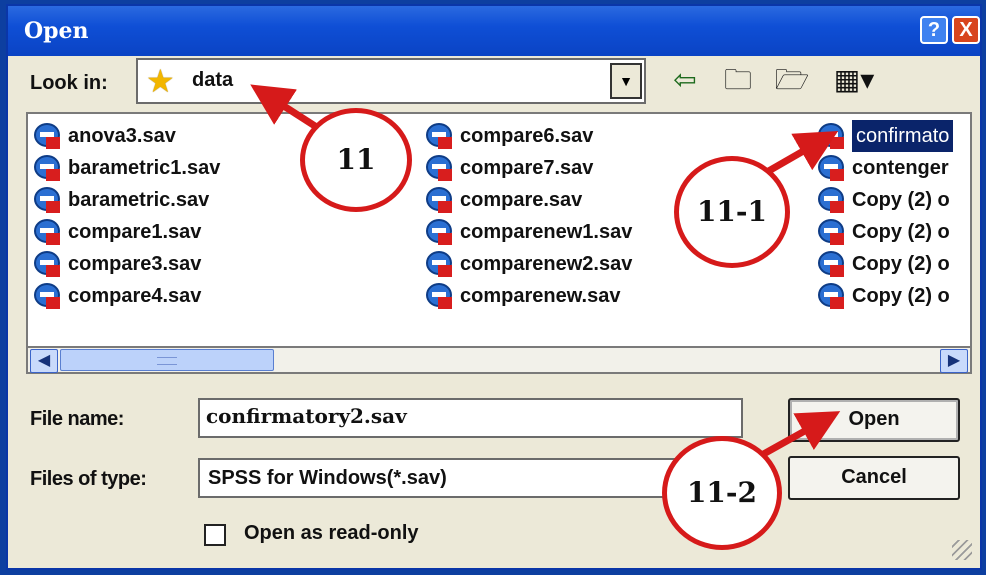 The image size is (986, 575). I want to click on arrow-to-open-button, so click(799, 435).